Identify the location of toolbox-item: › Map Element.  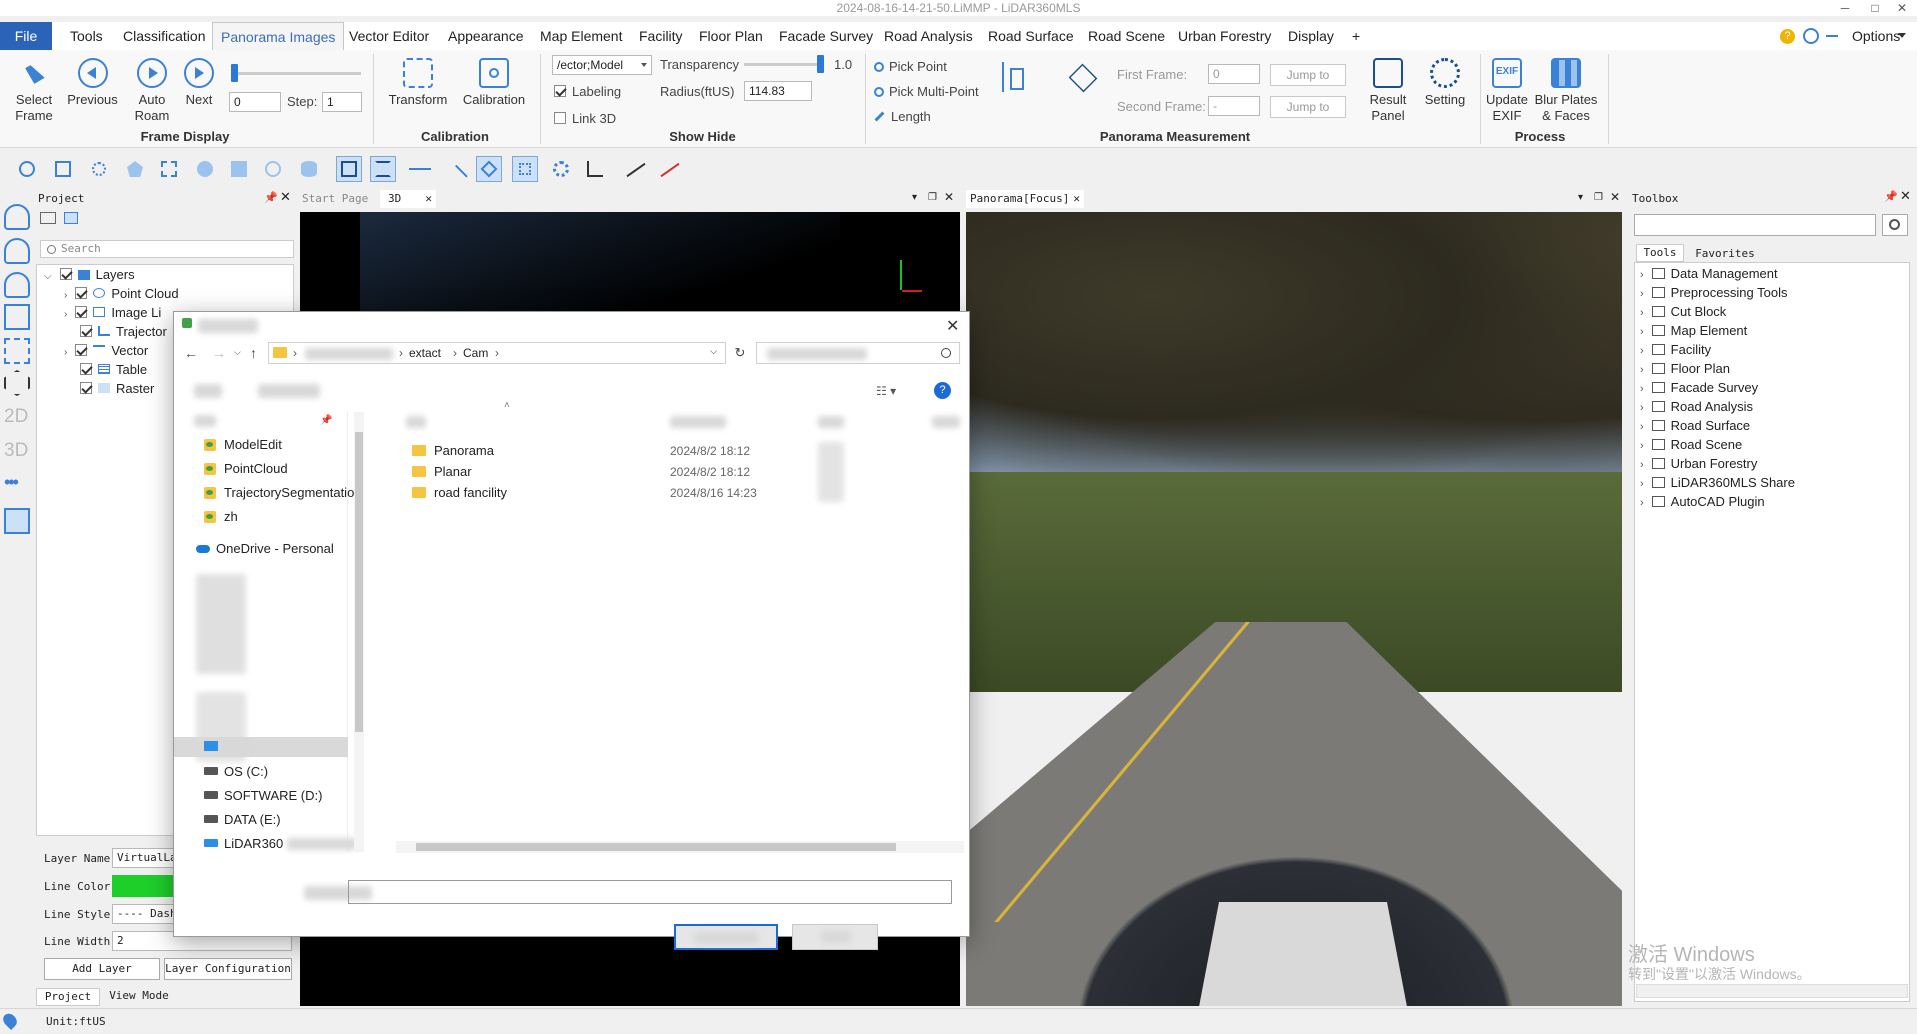
(1693, 330).